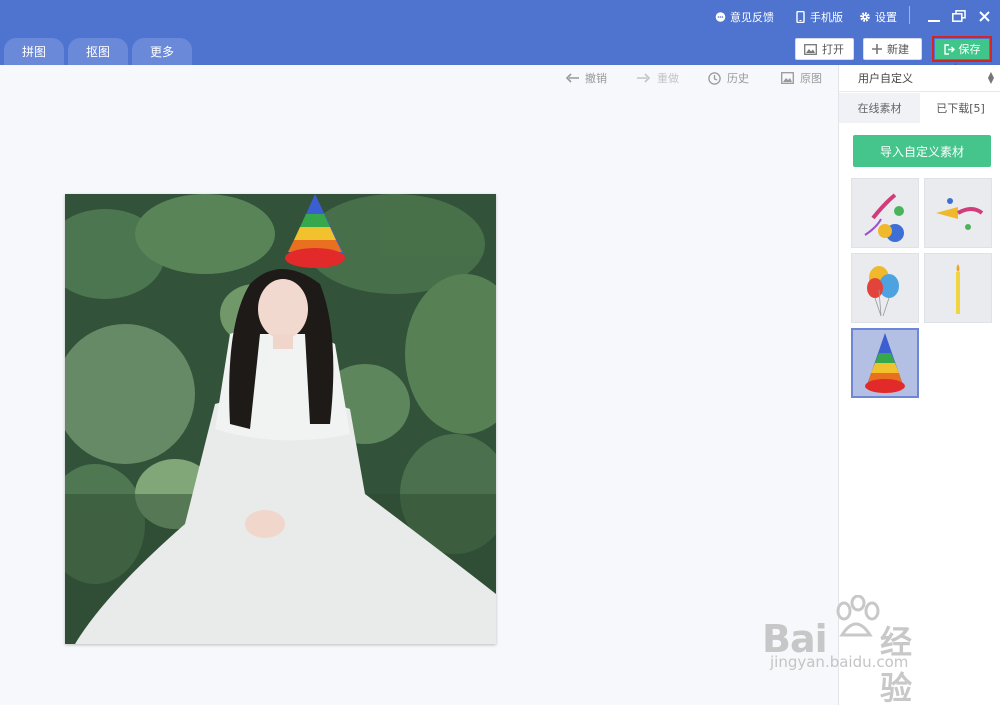  I want to click on party-hat-icon, so click(885, 363).